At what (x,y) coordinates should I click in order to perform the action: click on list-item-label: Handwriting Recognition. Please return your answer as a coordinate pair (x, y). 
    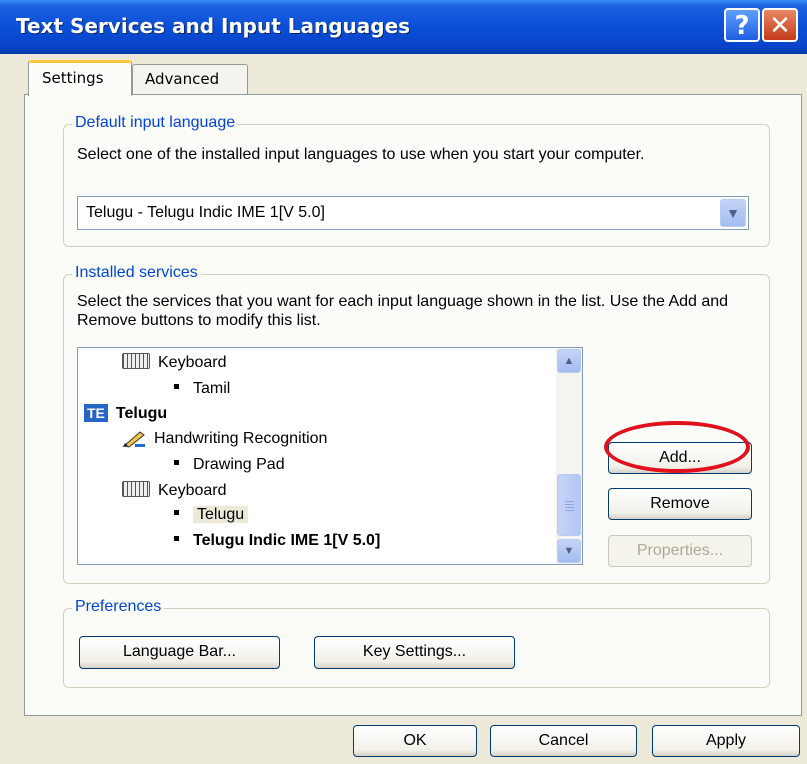
    Looking at the image, I should click on (241, 439).